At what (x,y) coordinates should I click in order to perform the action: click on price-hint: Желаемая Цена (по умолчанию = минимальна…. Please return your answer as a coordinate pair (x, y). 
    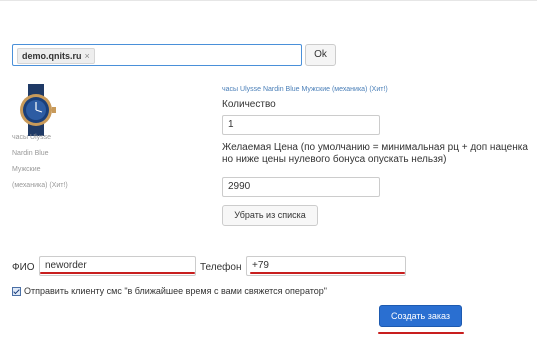
    Looking at the image, I should click on (379, 154).